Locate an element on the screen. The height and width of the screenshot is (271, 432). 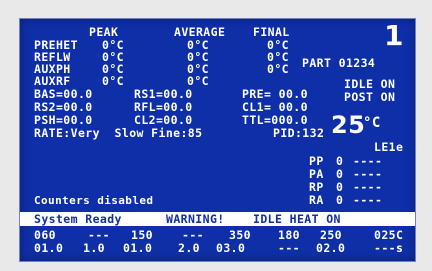
bottom-r1-c5: 350 is located at coordinates (240, 235).